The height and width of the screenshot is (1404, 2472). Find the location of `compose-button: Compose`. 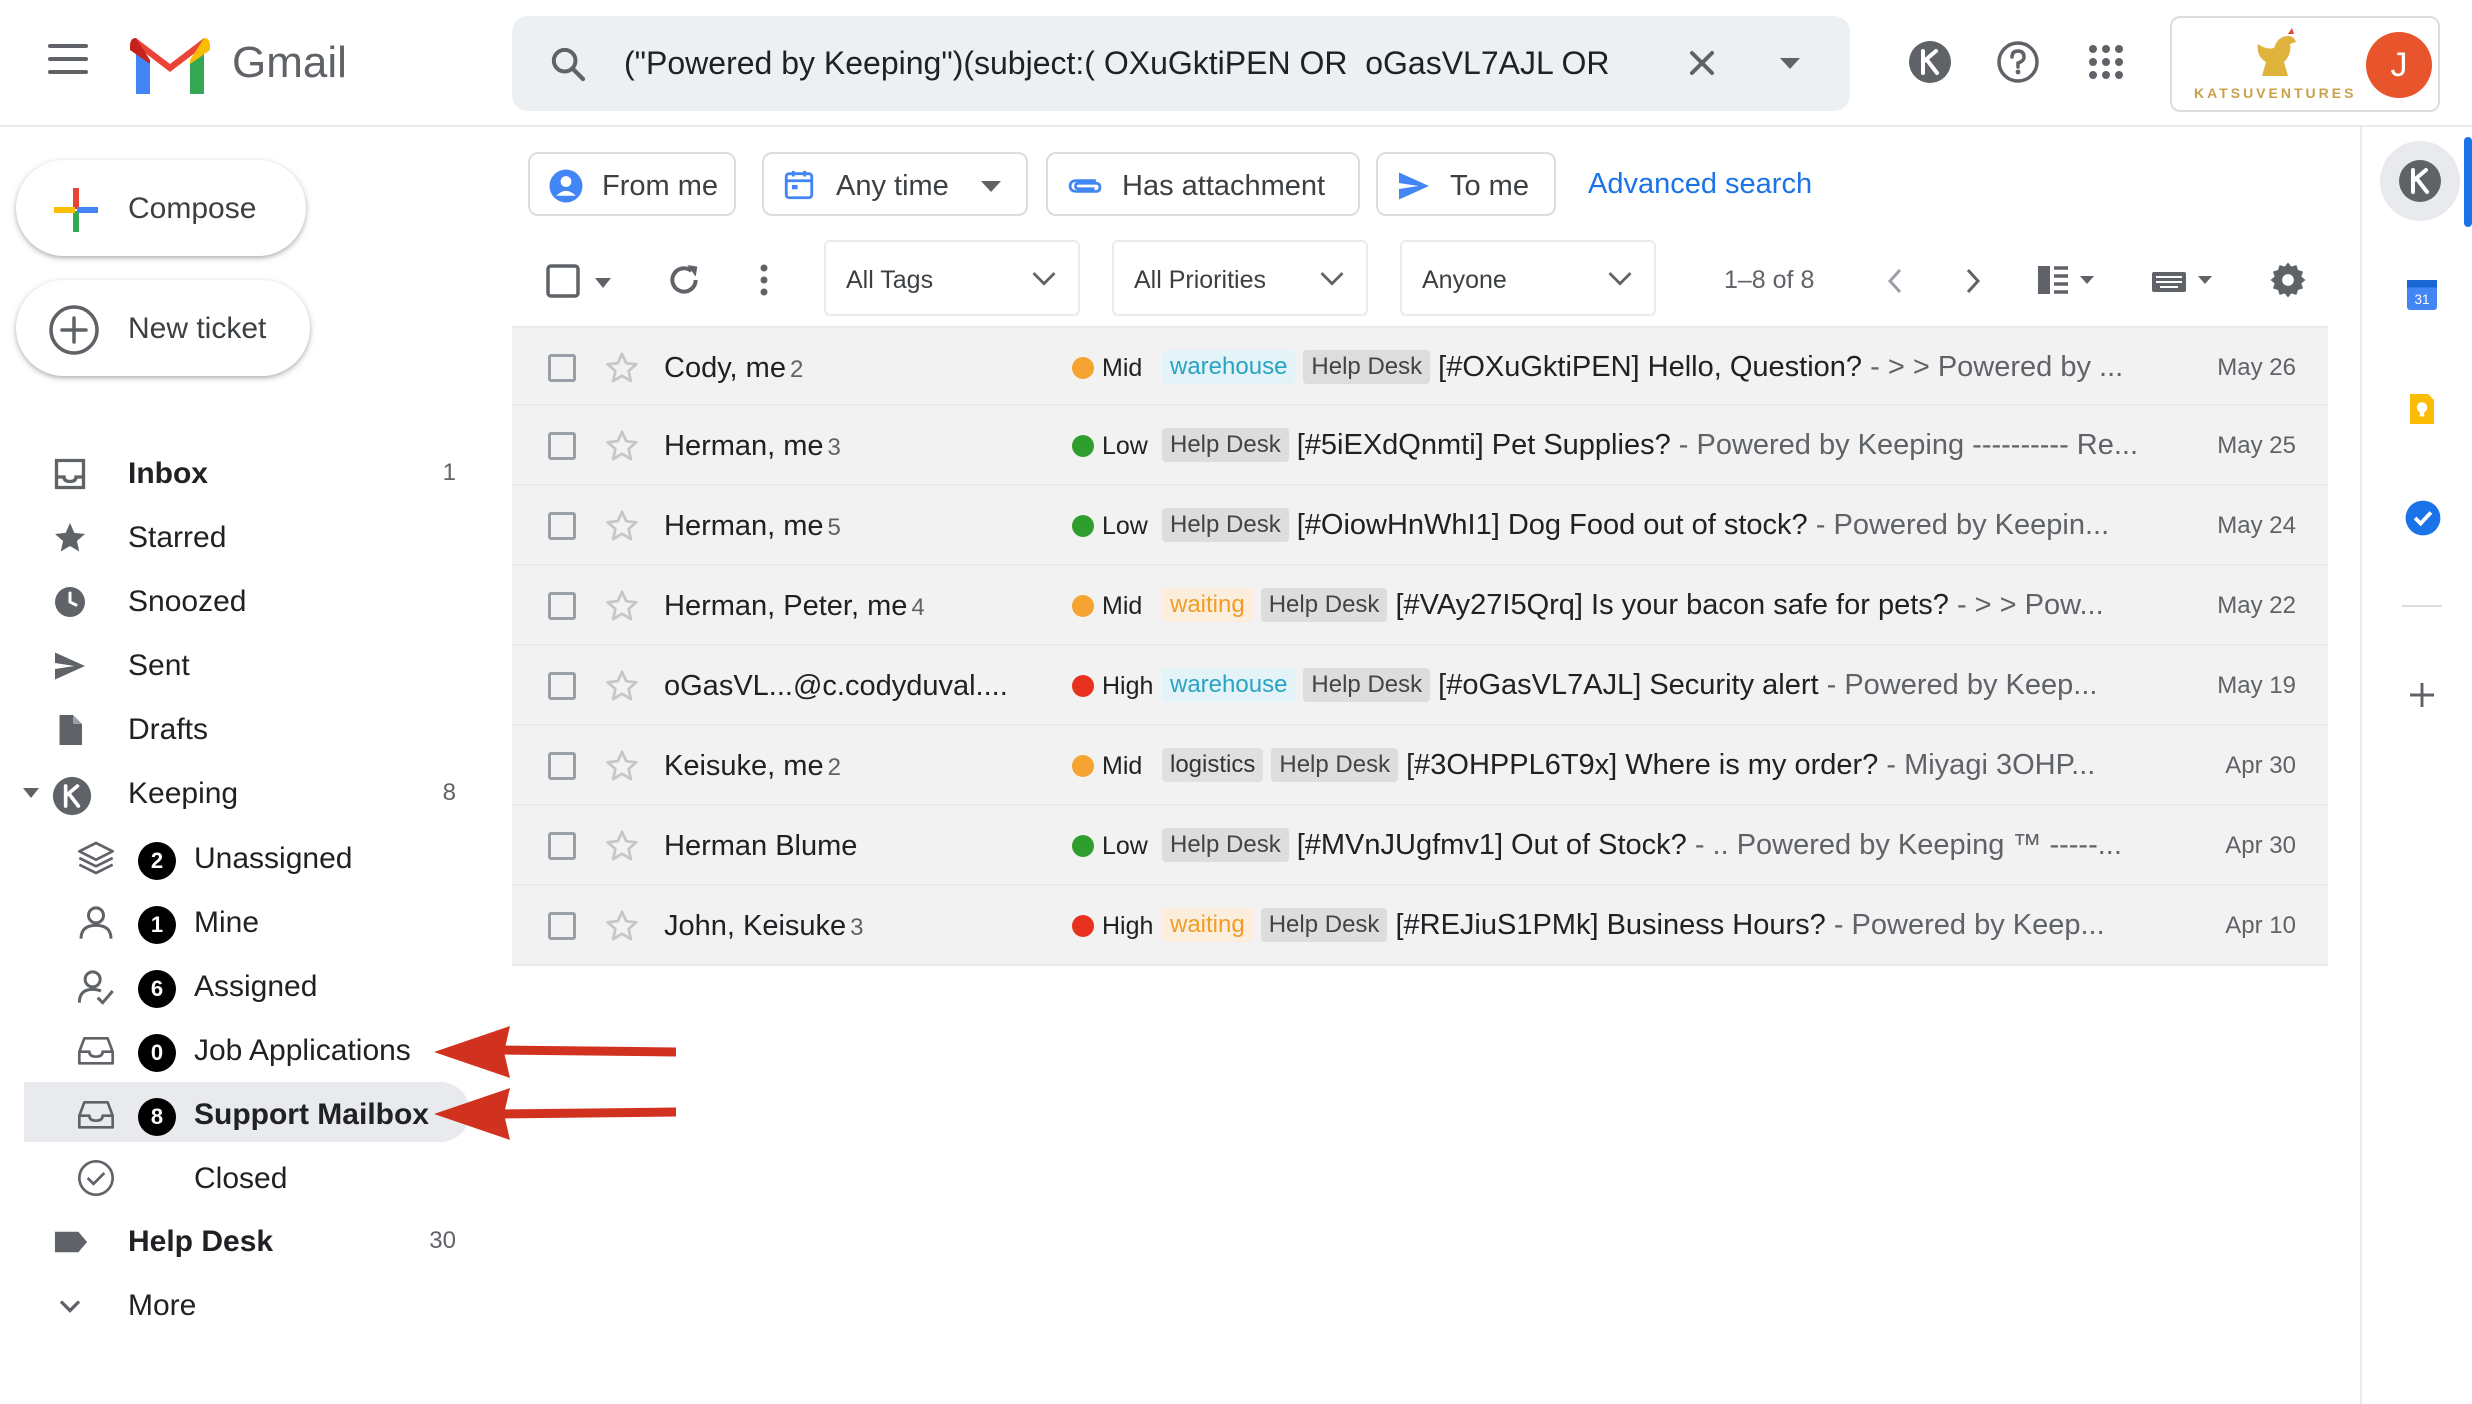

compose-button: Compose is located at coordinates (161, 208).